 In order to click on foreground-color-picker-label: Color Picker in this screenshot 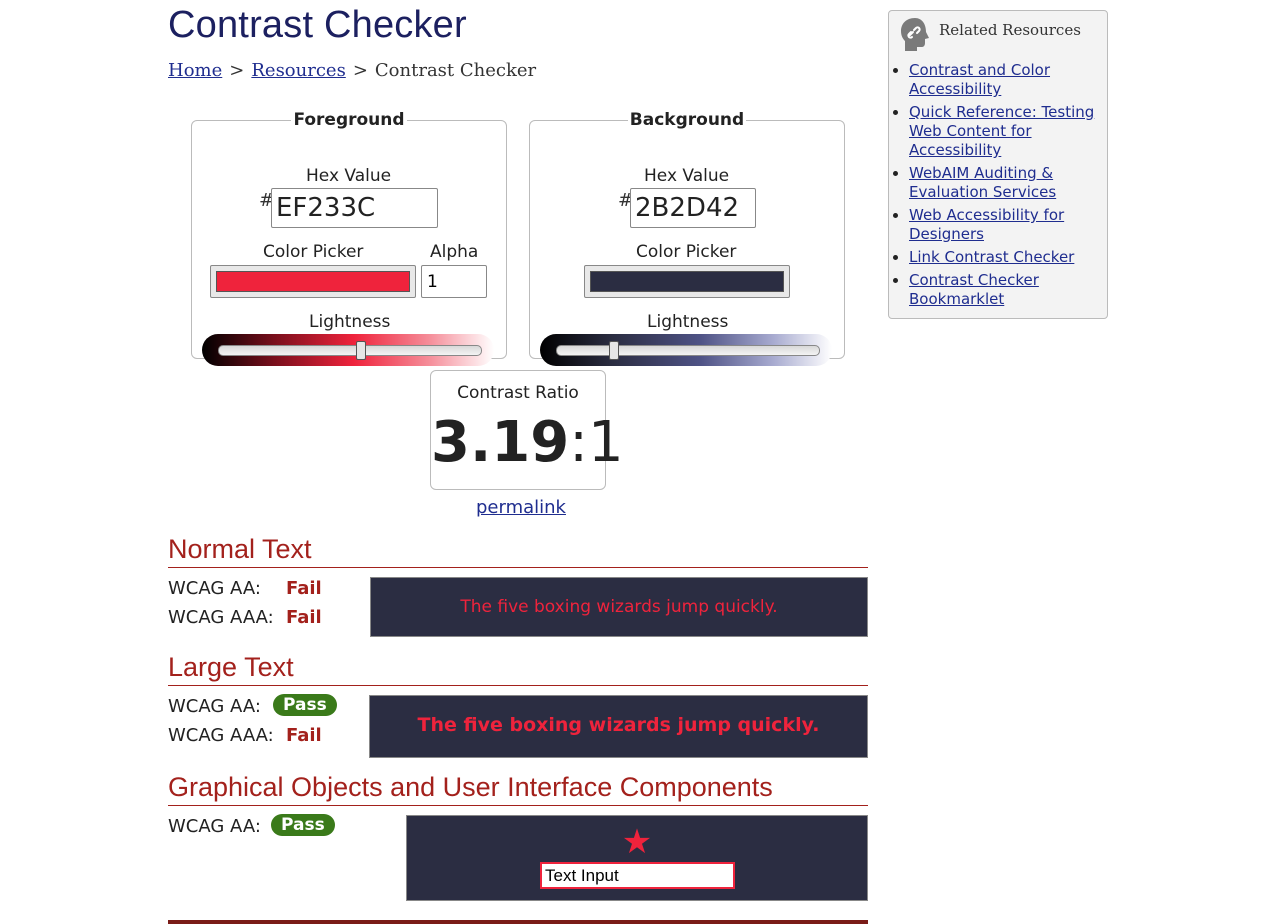, I will do `click(313, 252)`.